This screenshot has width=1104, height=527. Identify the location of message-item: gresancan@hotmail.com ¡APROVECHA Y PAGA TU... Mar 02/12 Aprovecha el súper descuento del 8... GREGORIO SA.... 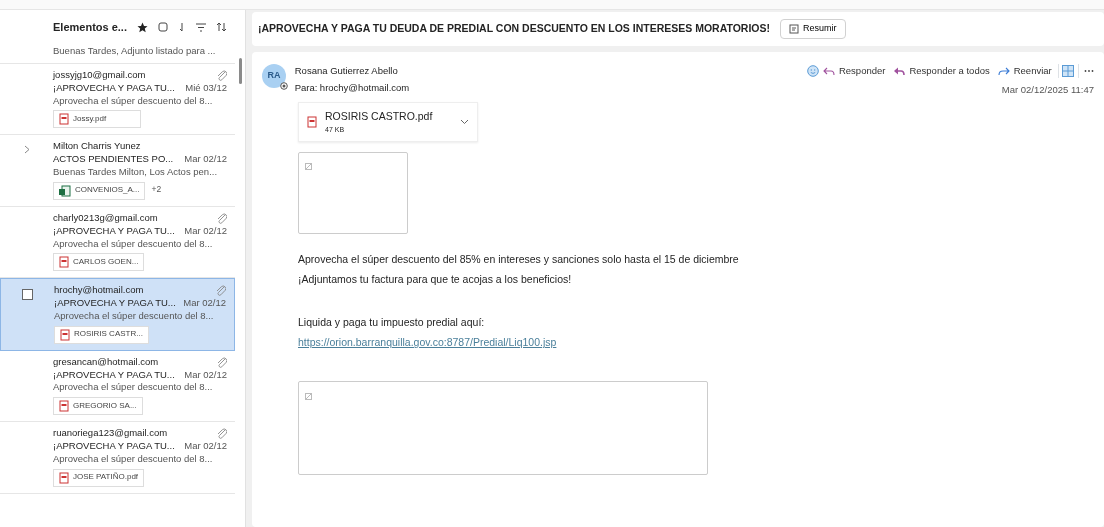
(117, 386).